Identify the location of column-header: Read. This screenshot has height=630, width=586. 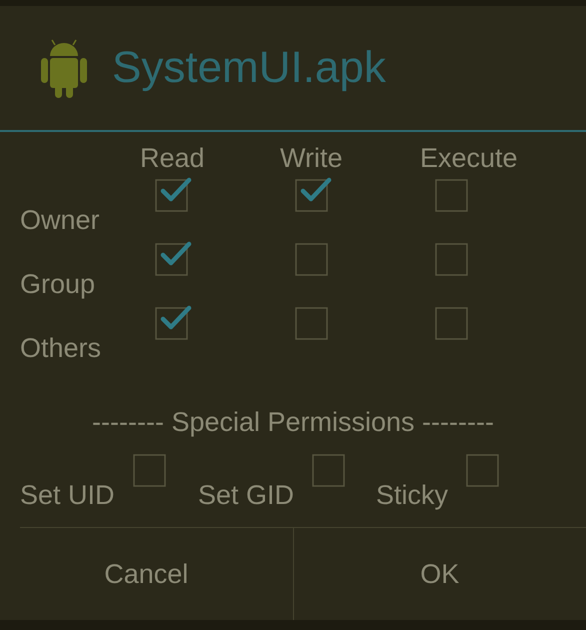
(172, 158).